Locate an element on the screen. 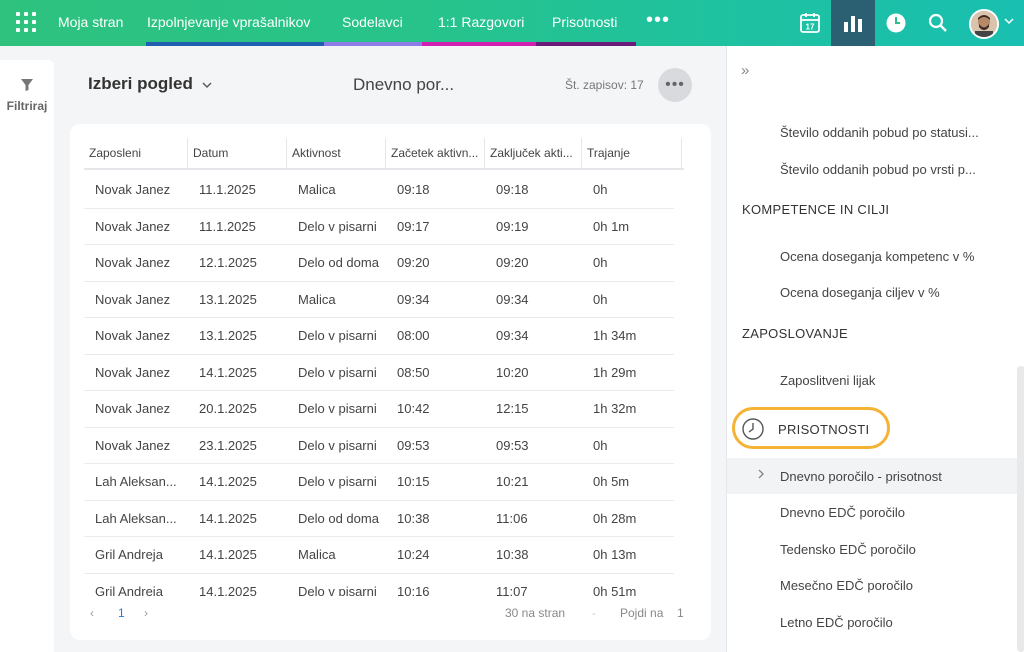 The width and height of the screenshot is (1024, 652). cell-start: 09:17 is located at coordinates (435, 227).